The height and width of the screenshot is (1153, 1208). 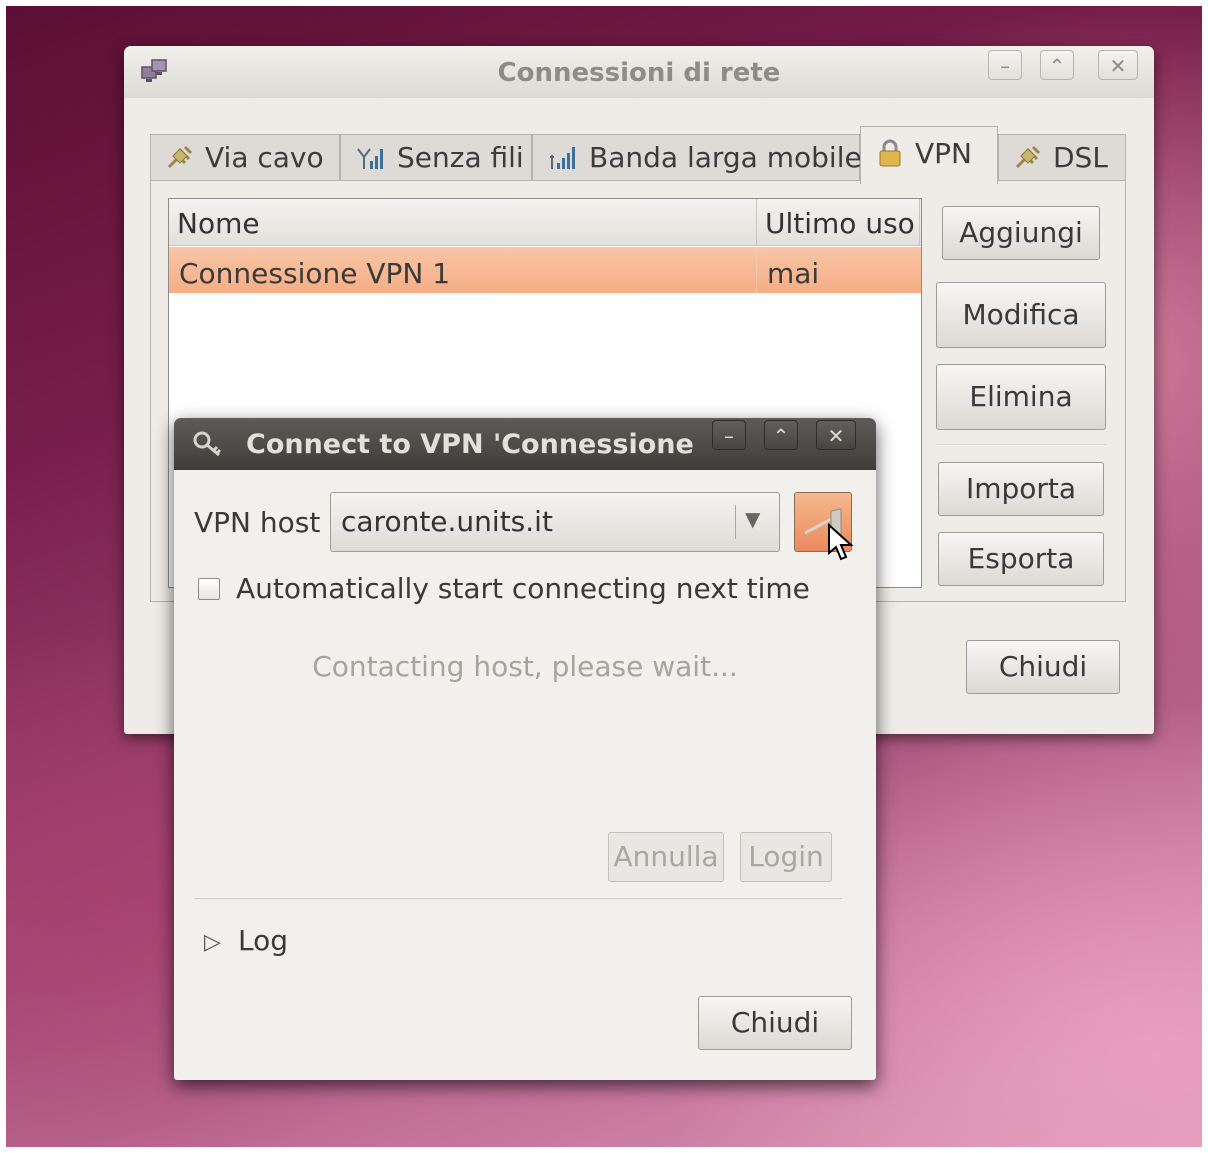 What do you see at coordinates (841, 542) in the screenshot?
I see `mouse-cursor-icon` at bounding box center [841, 542].